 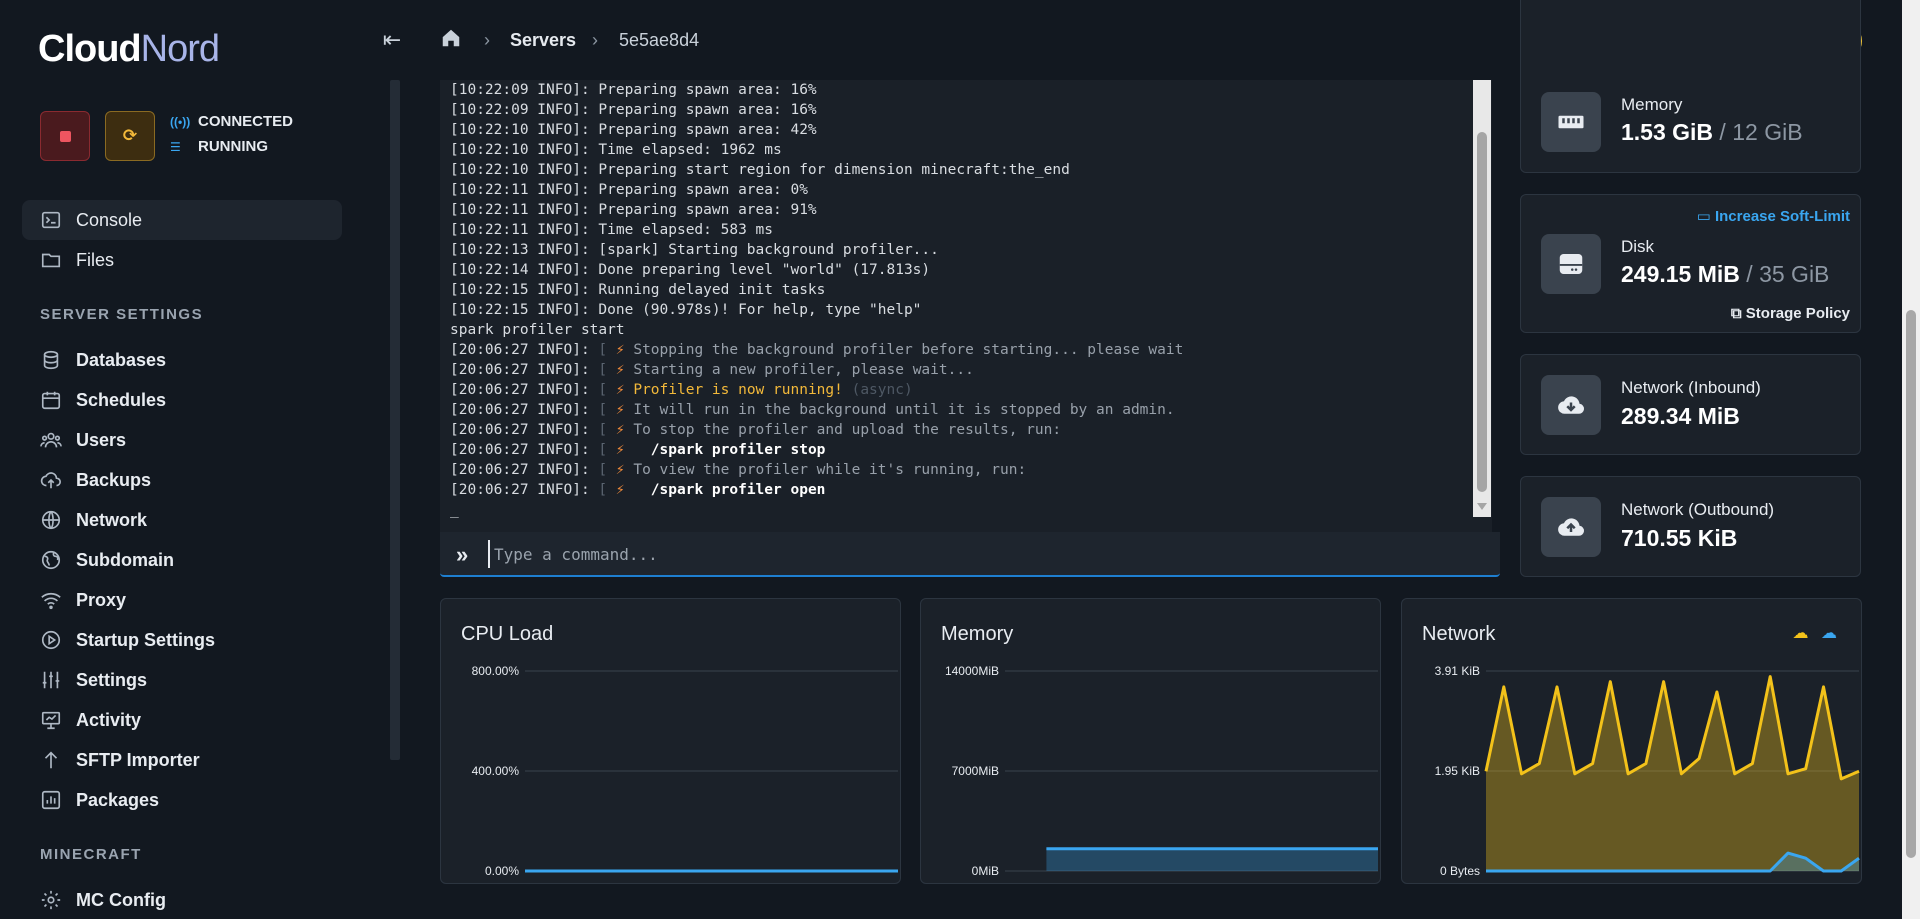 What do you see at coordinates (121, 359) in the screenshot?
I see `sidebar-item-label: Databases` at bounding box center [121, 359].